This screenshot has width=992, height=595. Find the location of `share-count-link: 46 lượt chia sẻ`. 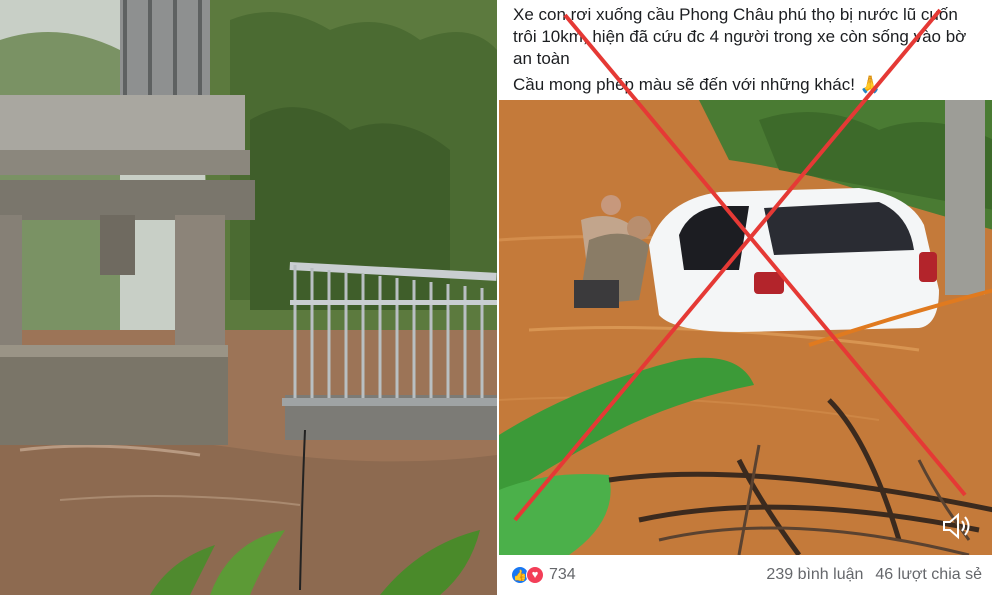

share-count-link: 46 lượt chia sẻ is located at coordinates (928, 575).